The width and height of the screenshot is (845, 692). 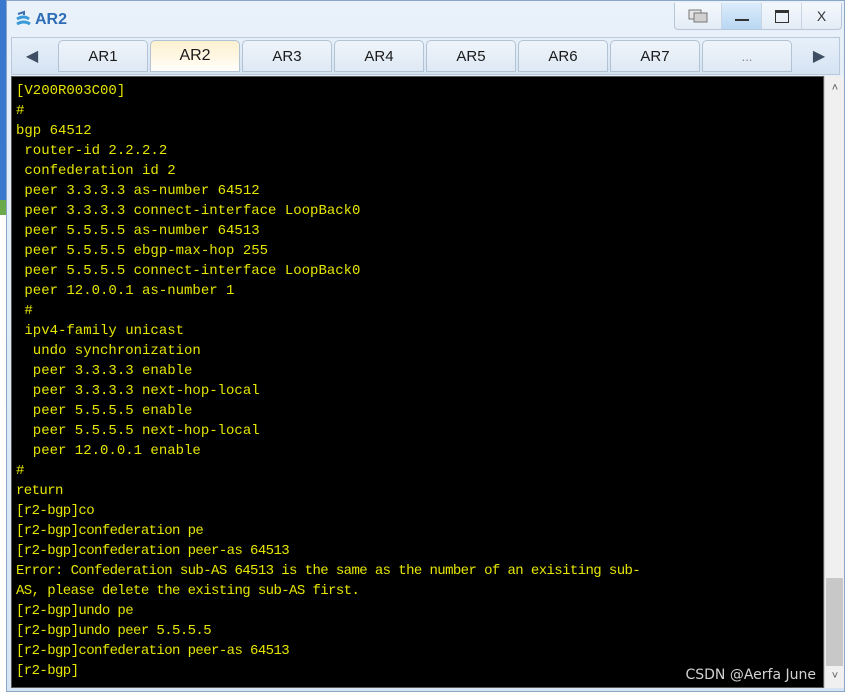 I want to click on terminal-line: peer 3.3.3.3 connect-interface LoopBack0, so click(x=188, y=211).